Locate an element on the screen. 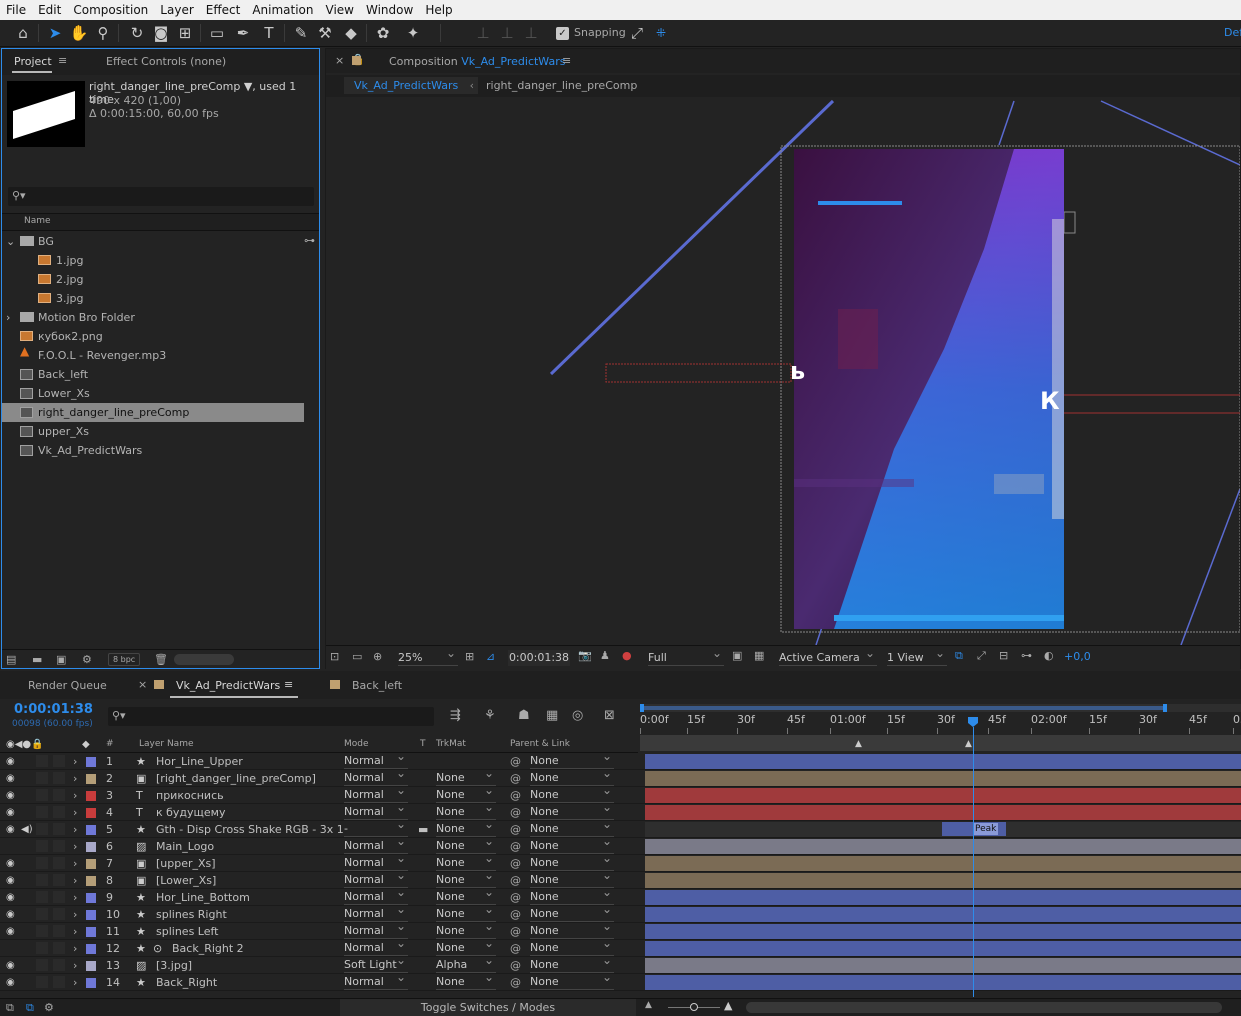 Image resolution: width=1241 pixels, height=1016 pixels. menu-animation: Animation is located at coordinates (282, 10).